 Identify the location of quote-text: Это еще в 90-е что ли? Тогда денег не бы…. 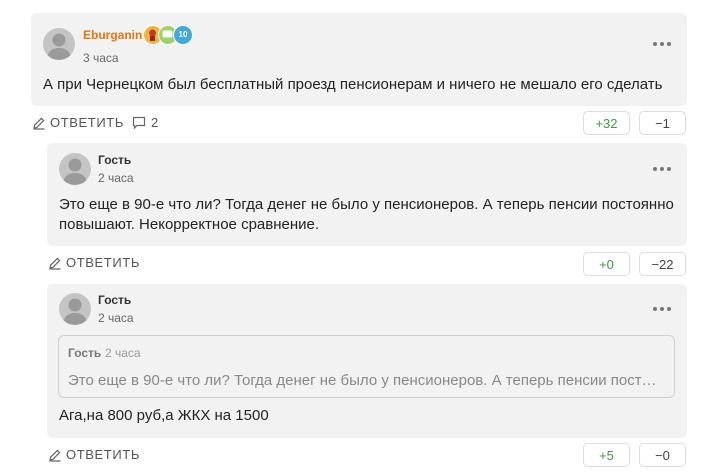
(365, 380).